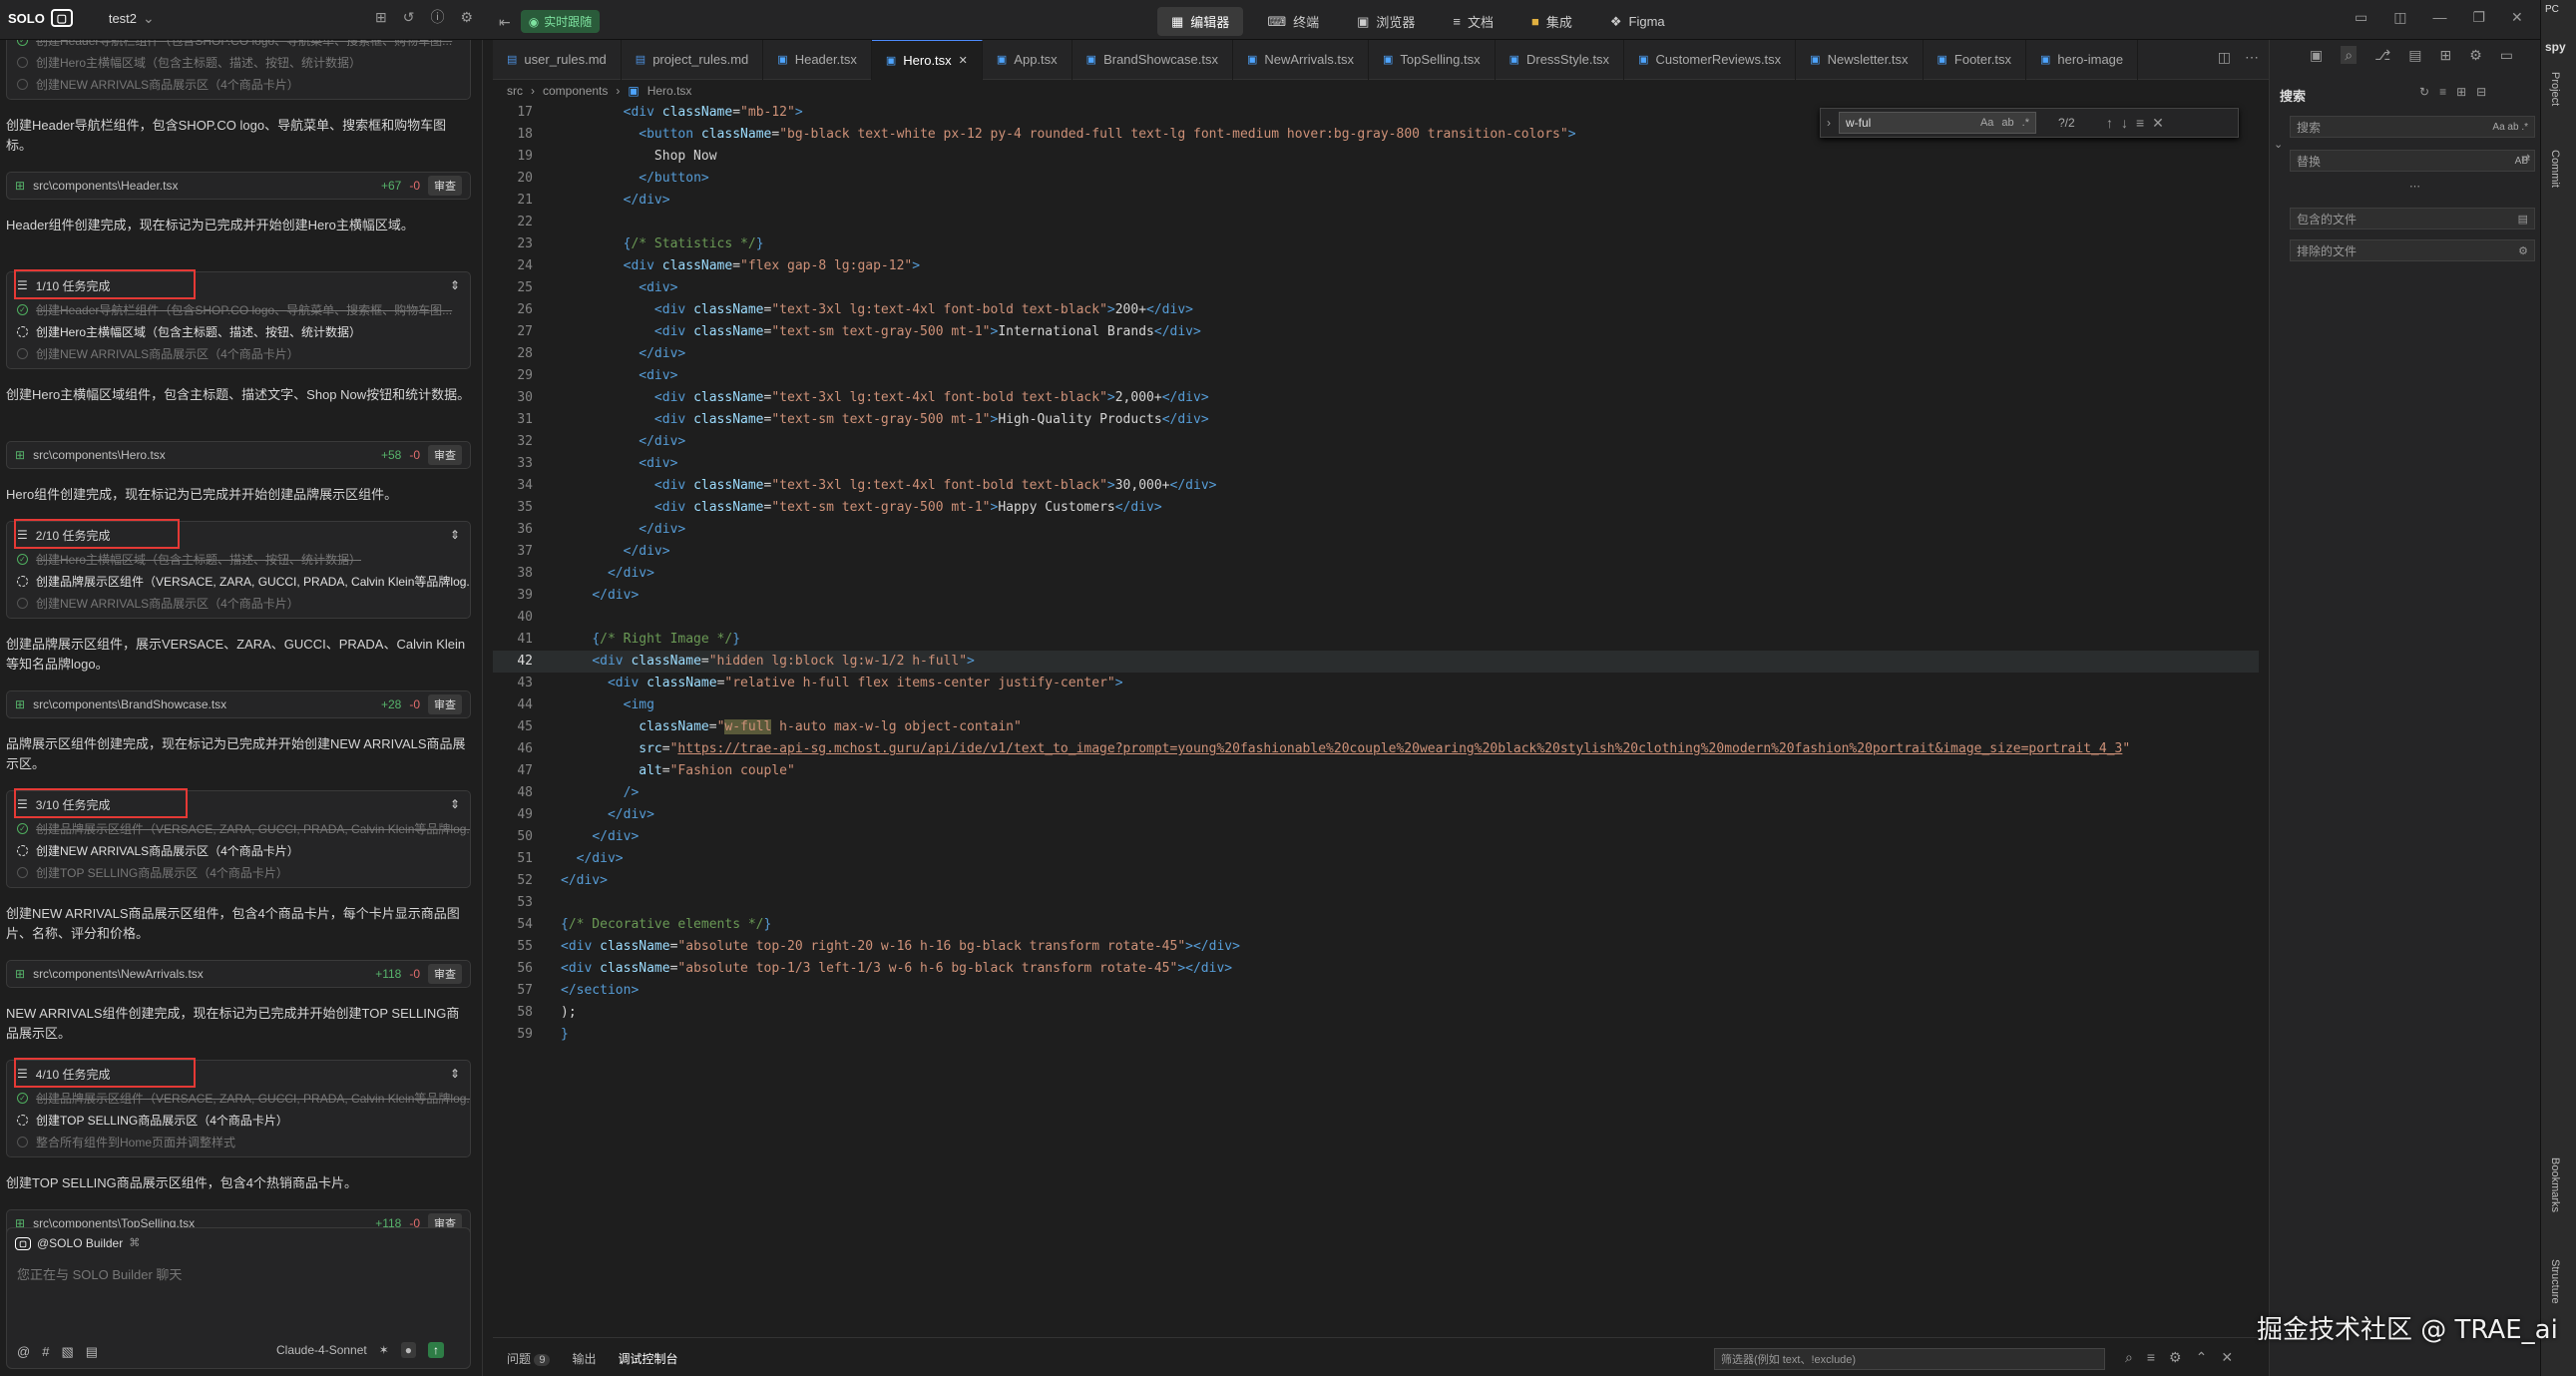 This screenshot has width=2576, height=1376. Describe the element at coordinates (2124, 123) in the screenshot. I see `next-match-icon: ↓` at that location.